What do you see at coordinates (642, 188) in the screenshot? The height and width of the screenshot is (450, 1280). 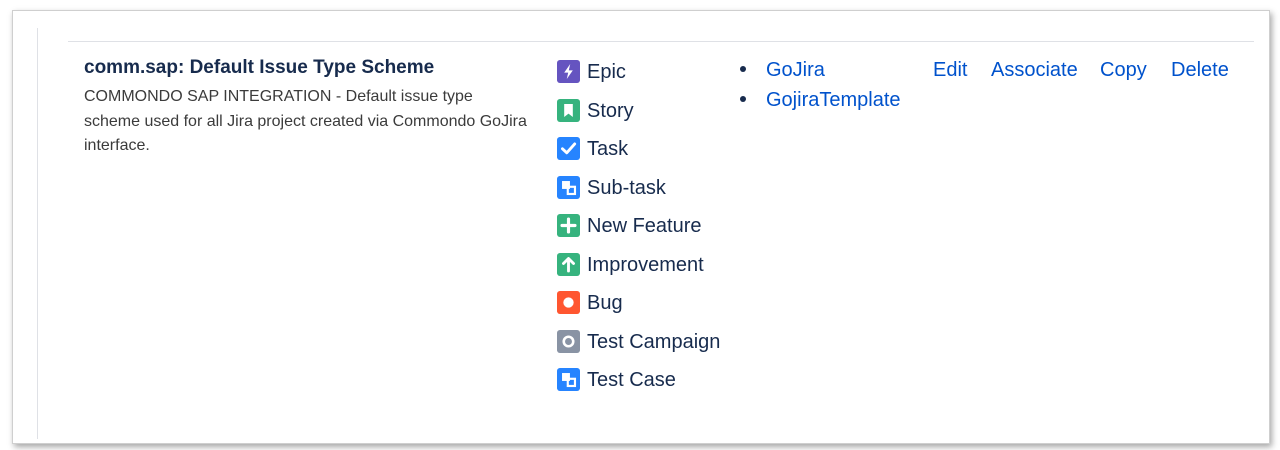 I see `issue-type-sub-task: Sub-task` at bounding box center [642, 188].